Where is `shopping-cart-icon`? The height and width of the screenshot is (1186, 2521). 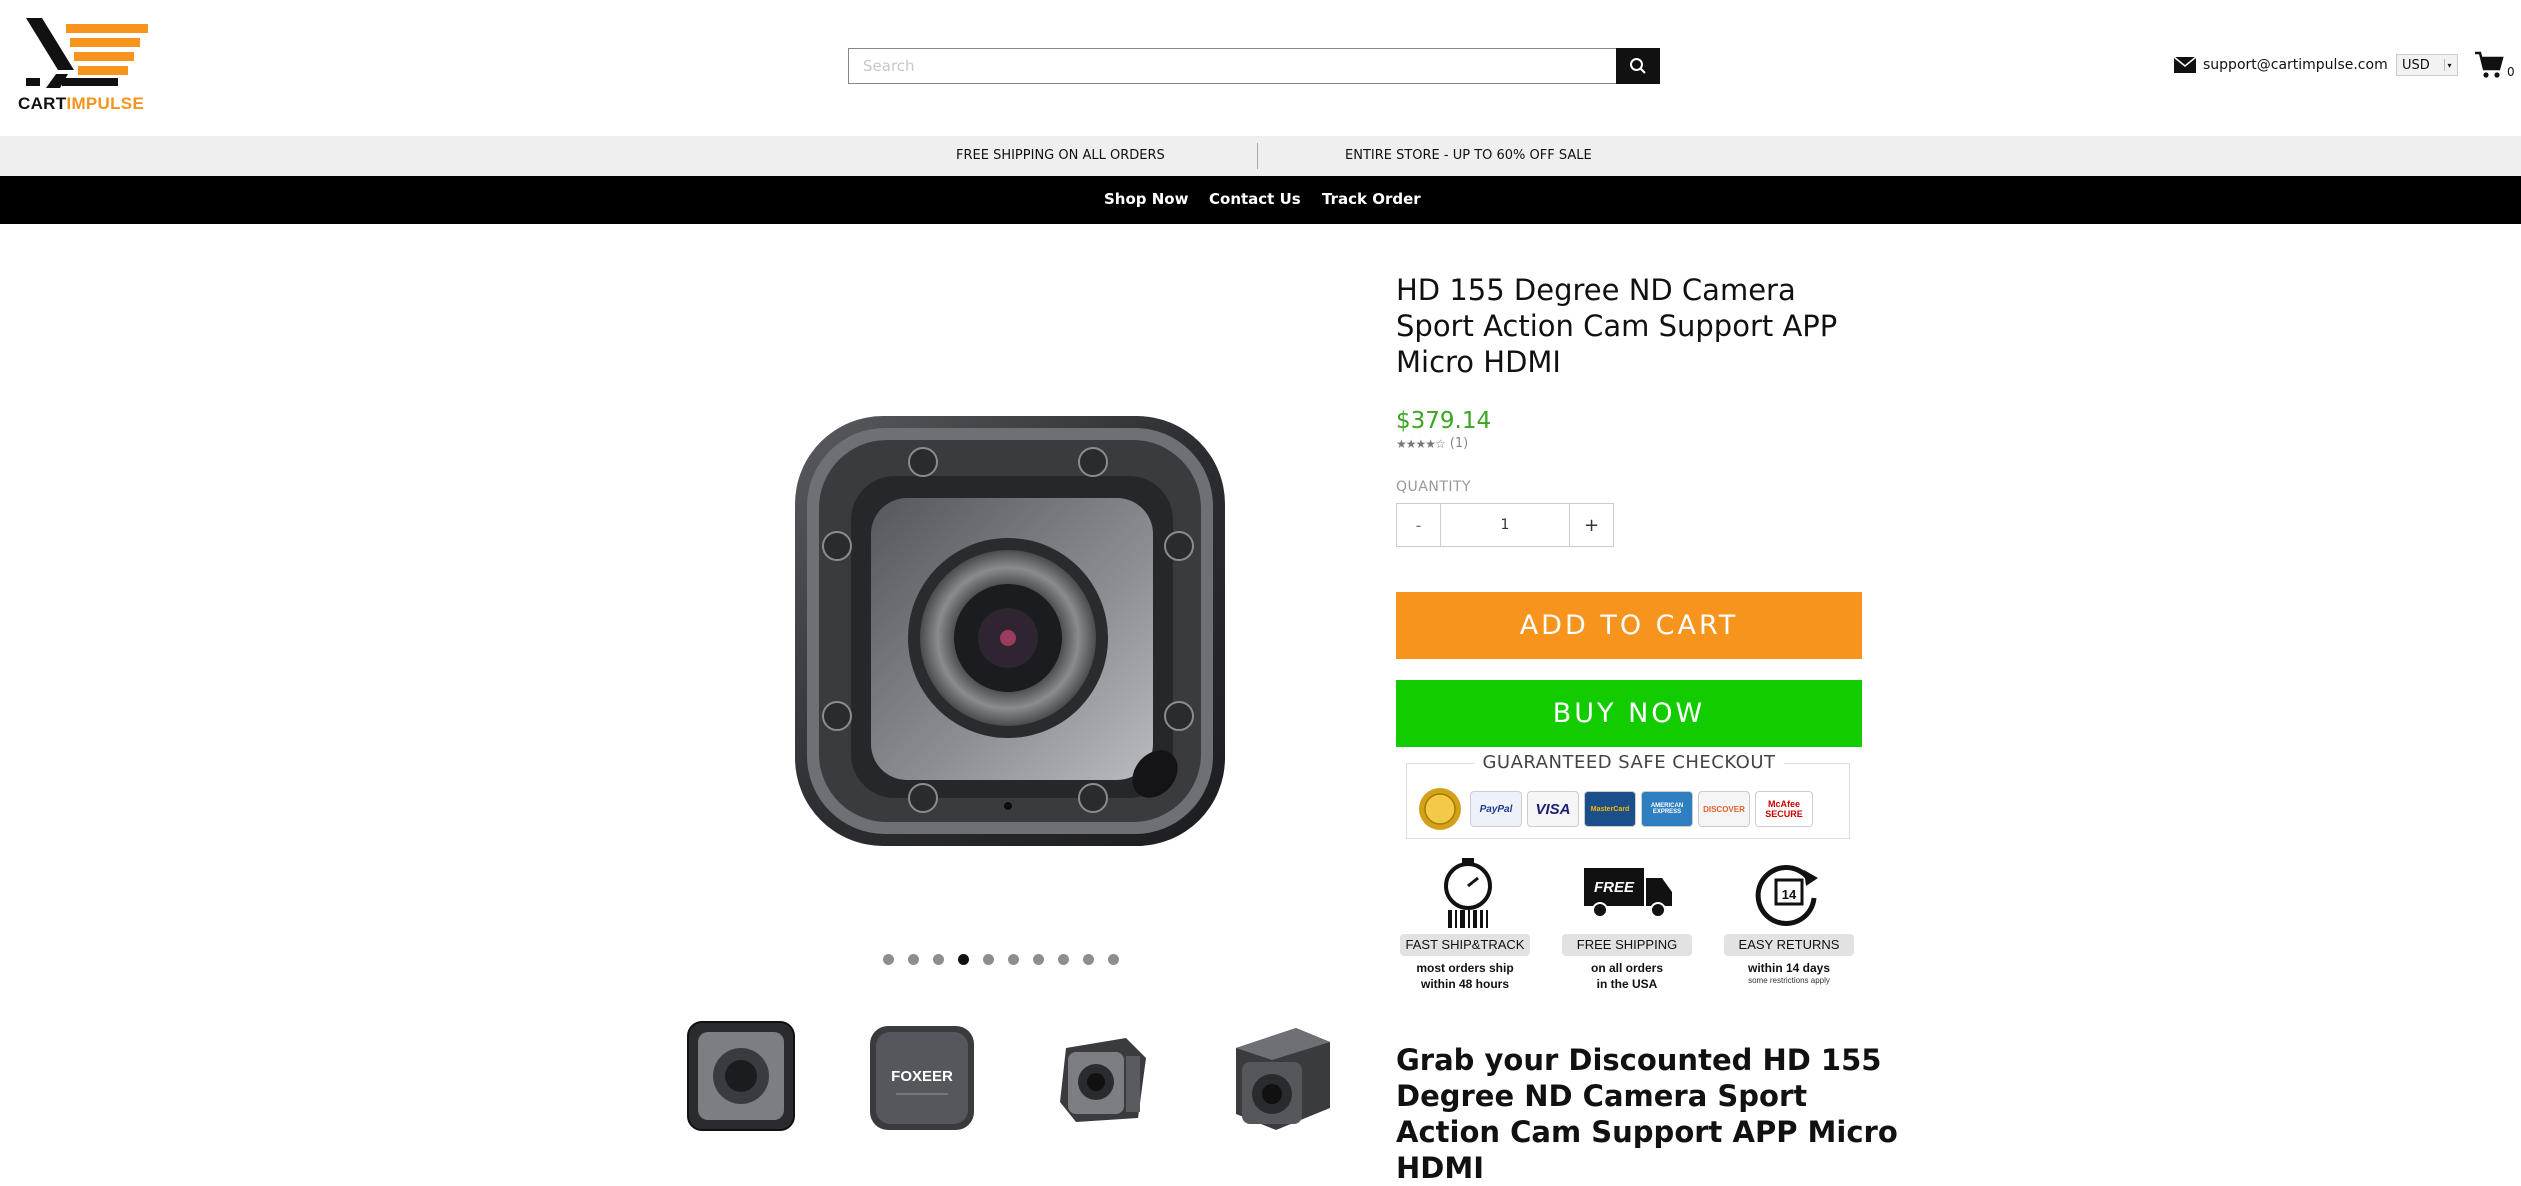 shopping-cart-icon is located at coordinates (2489, 65).